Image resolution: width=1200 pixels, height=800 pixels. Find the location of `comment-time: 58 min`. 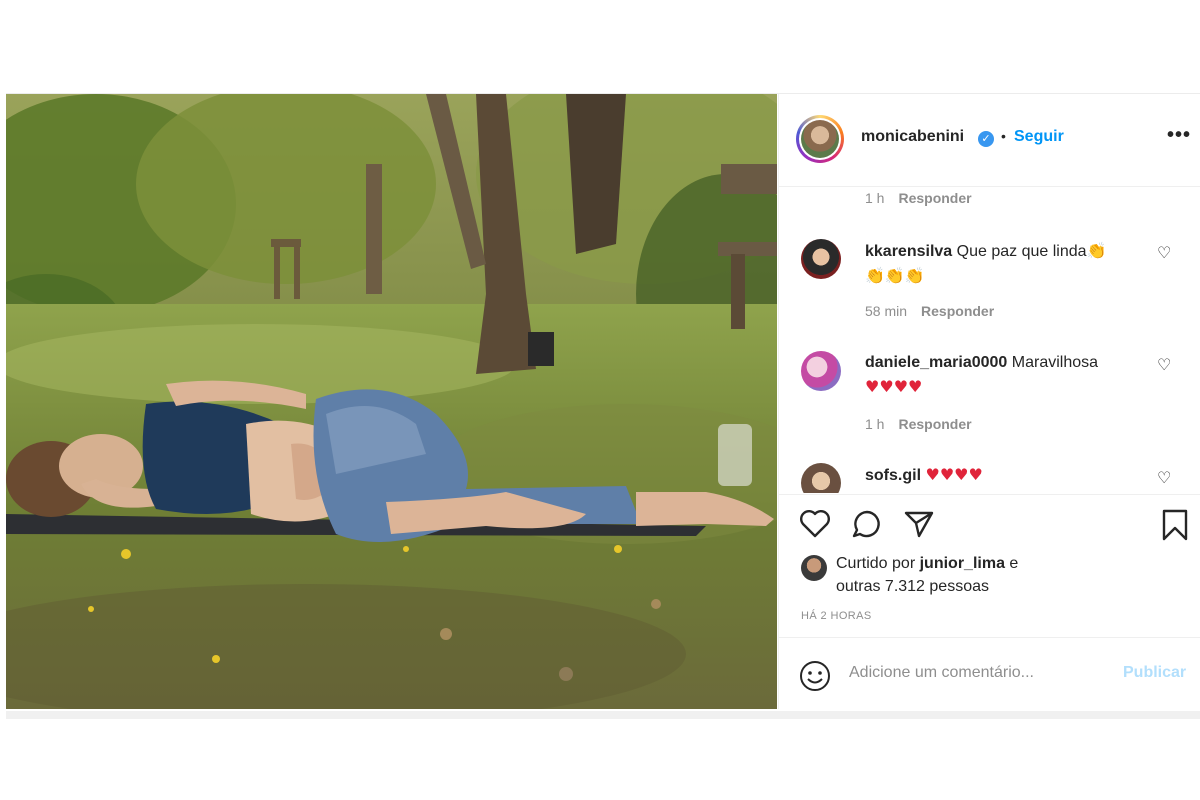

comment-time: 58 min is located at coordinates (886, 311).